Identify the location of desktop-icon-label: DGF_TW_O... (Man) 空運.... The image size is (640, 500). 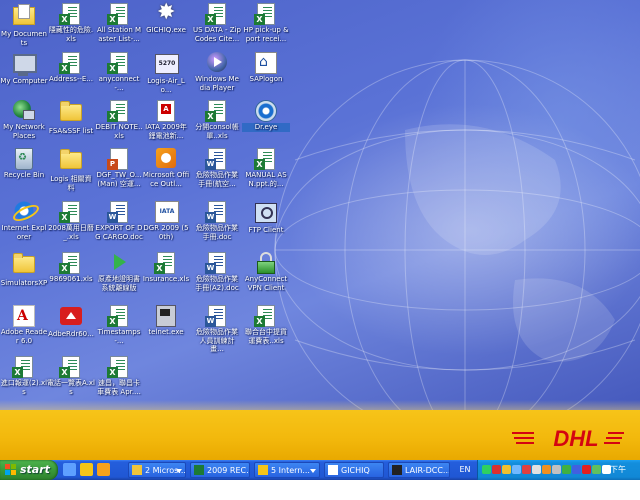
(119, 179).